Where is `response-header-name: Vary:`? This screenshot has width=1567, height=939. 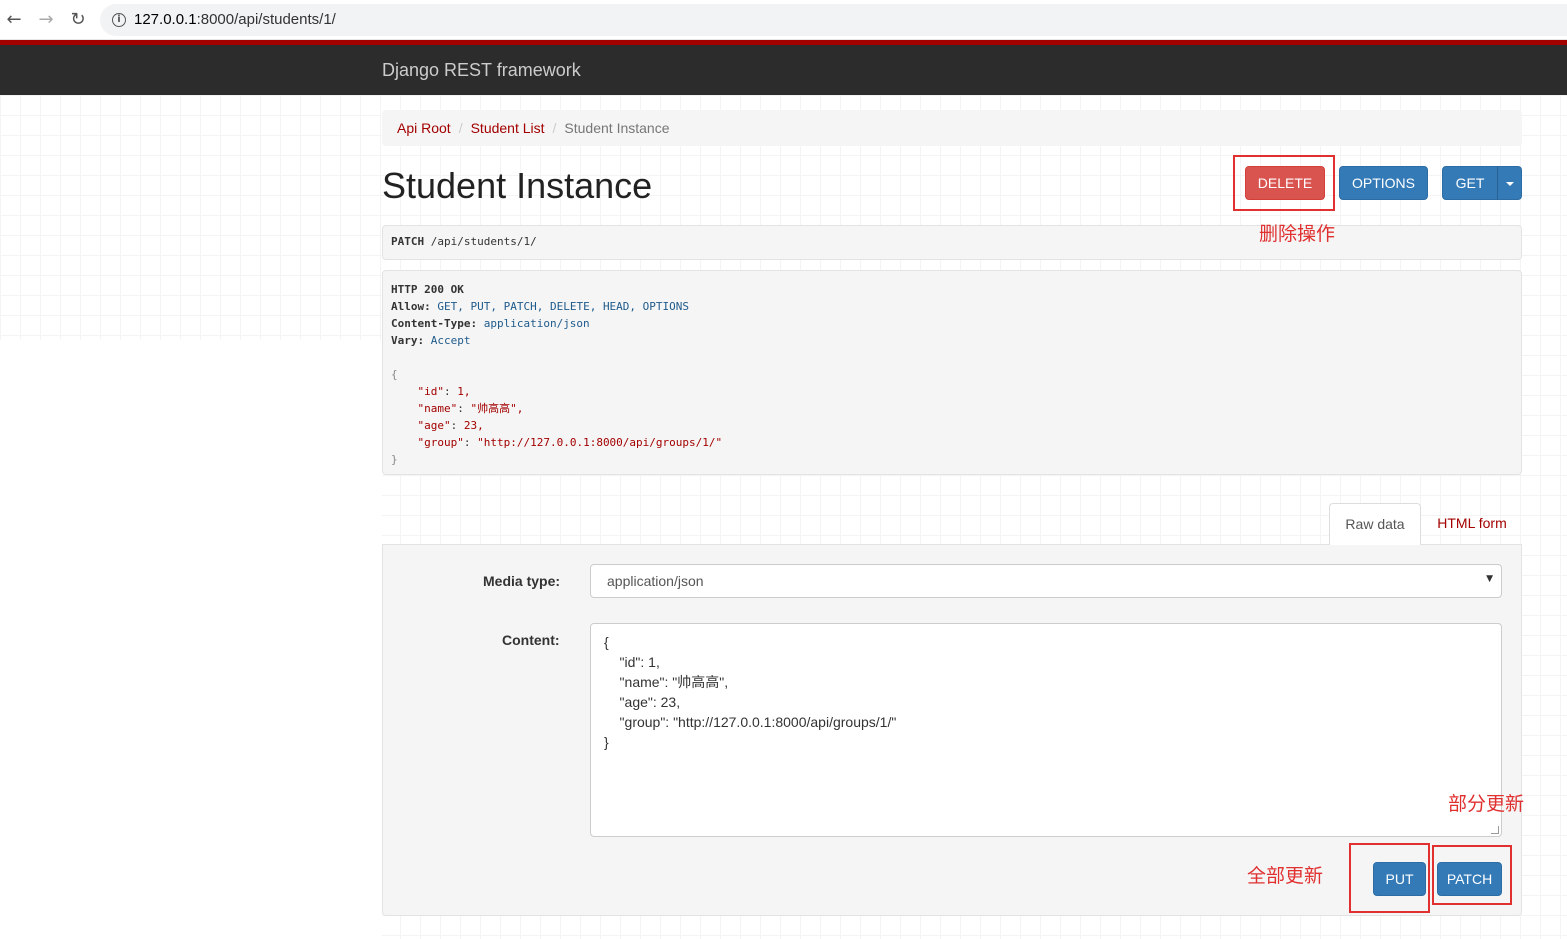 response-header-name: Vary: is located at coordinates (408, 340).